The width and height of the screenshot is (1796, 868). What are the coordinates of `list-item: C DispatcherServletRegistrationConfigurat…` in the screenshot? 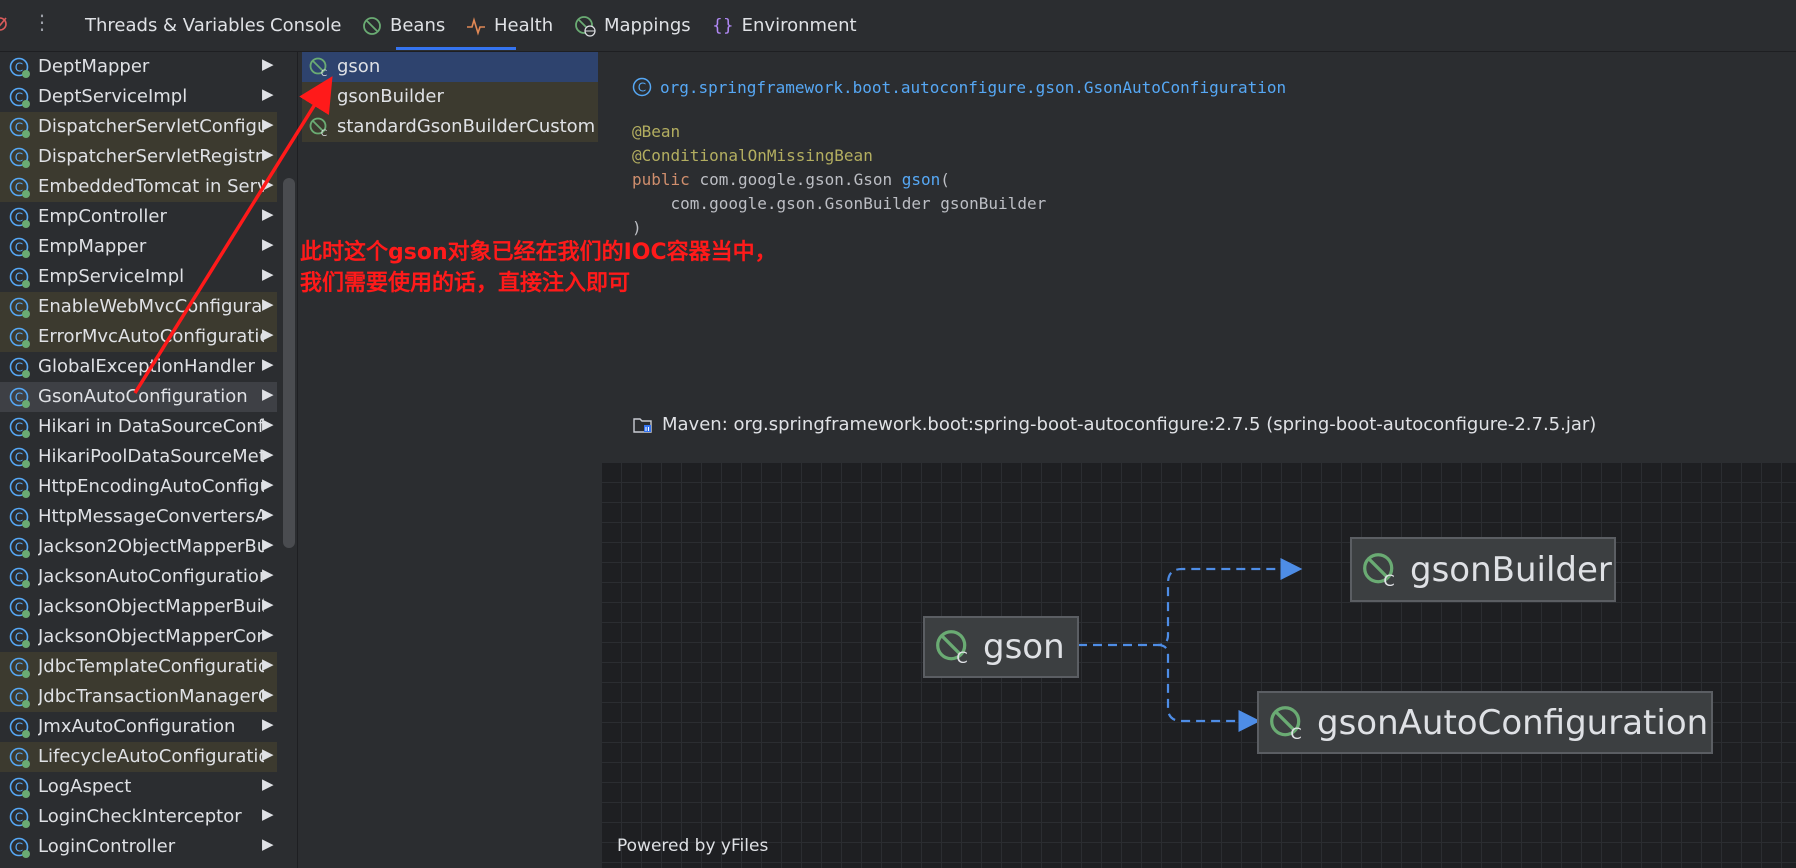 It's located at (138, 157).